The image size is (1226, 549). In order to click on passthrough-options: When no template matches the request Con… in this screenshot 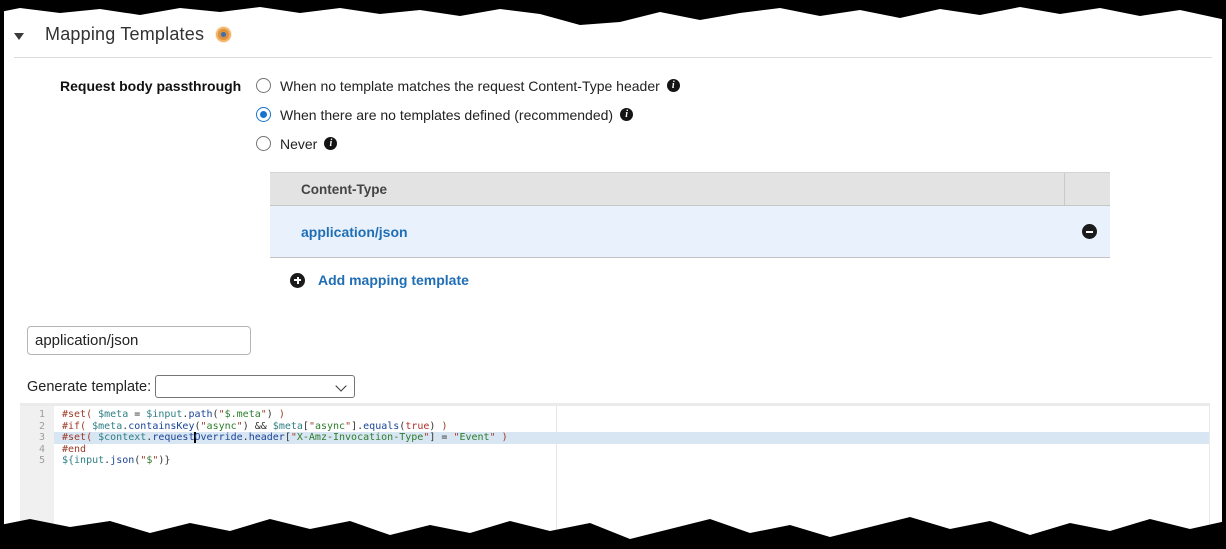, I will do `click(468, 114)`.